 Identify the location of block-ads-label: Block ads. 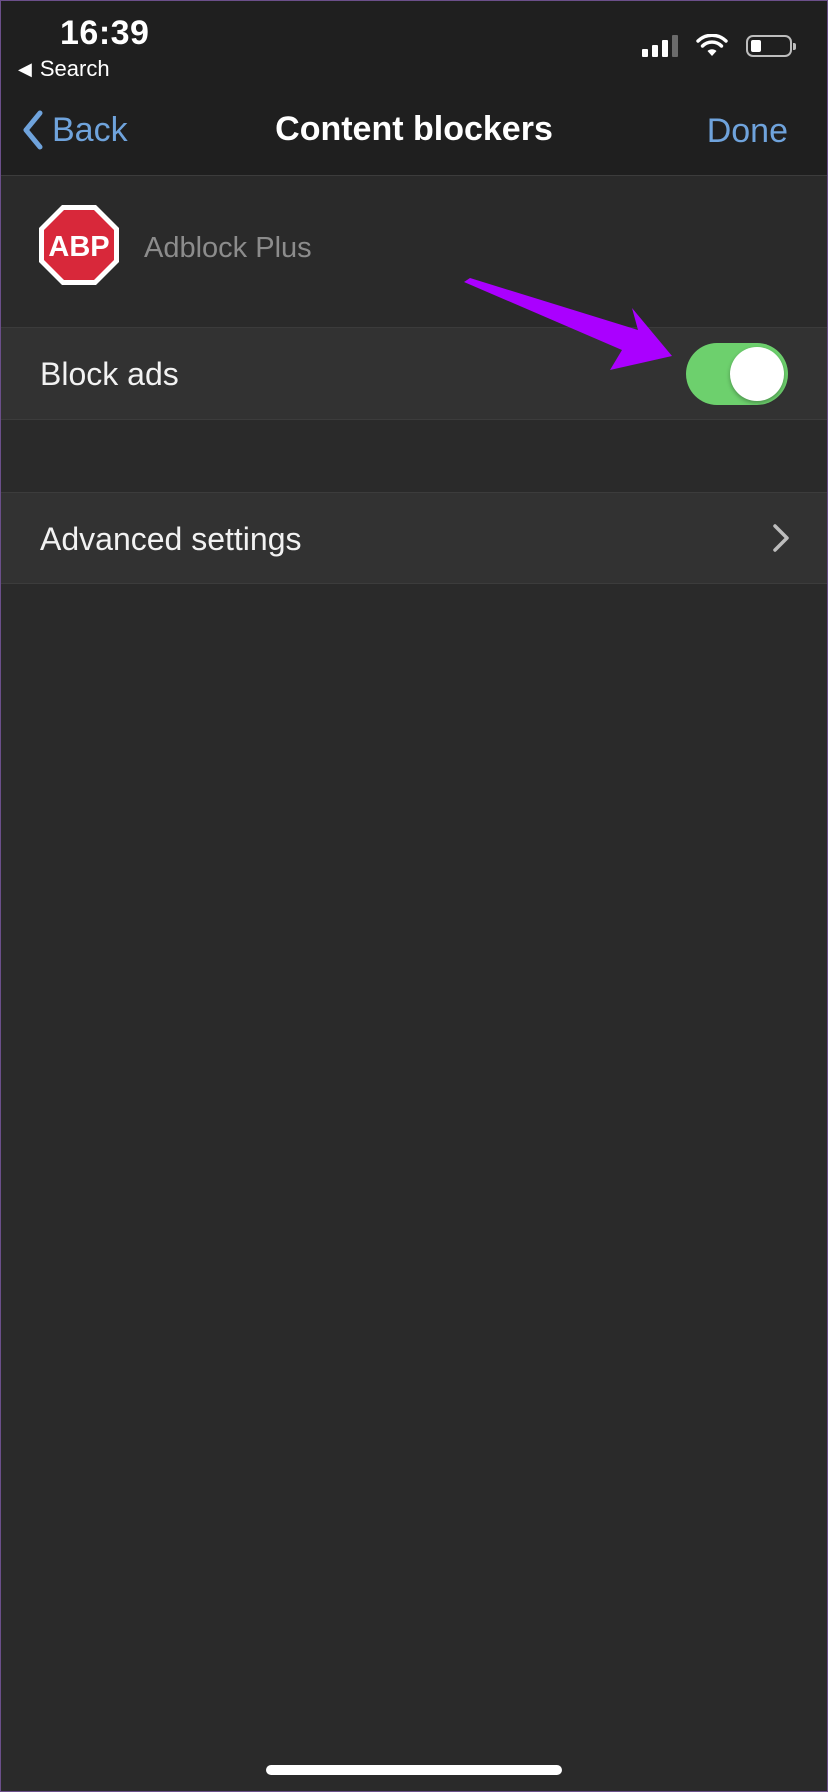
(109, 374).